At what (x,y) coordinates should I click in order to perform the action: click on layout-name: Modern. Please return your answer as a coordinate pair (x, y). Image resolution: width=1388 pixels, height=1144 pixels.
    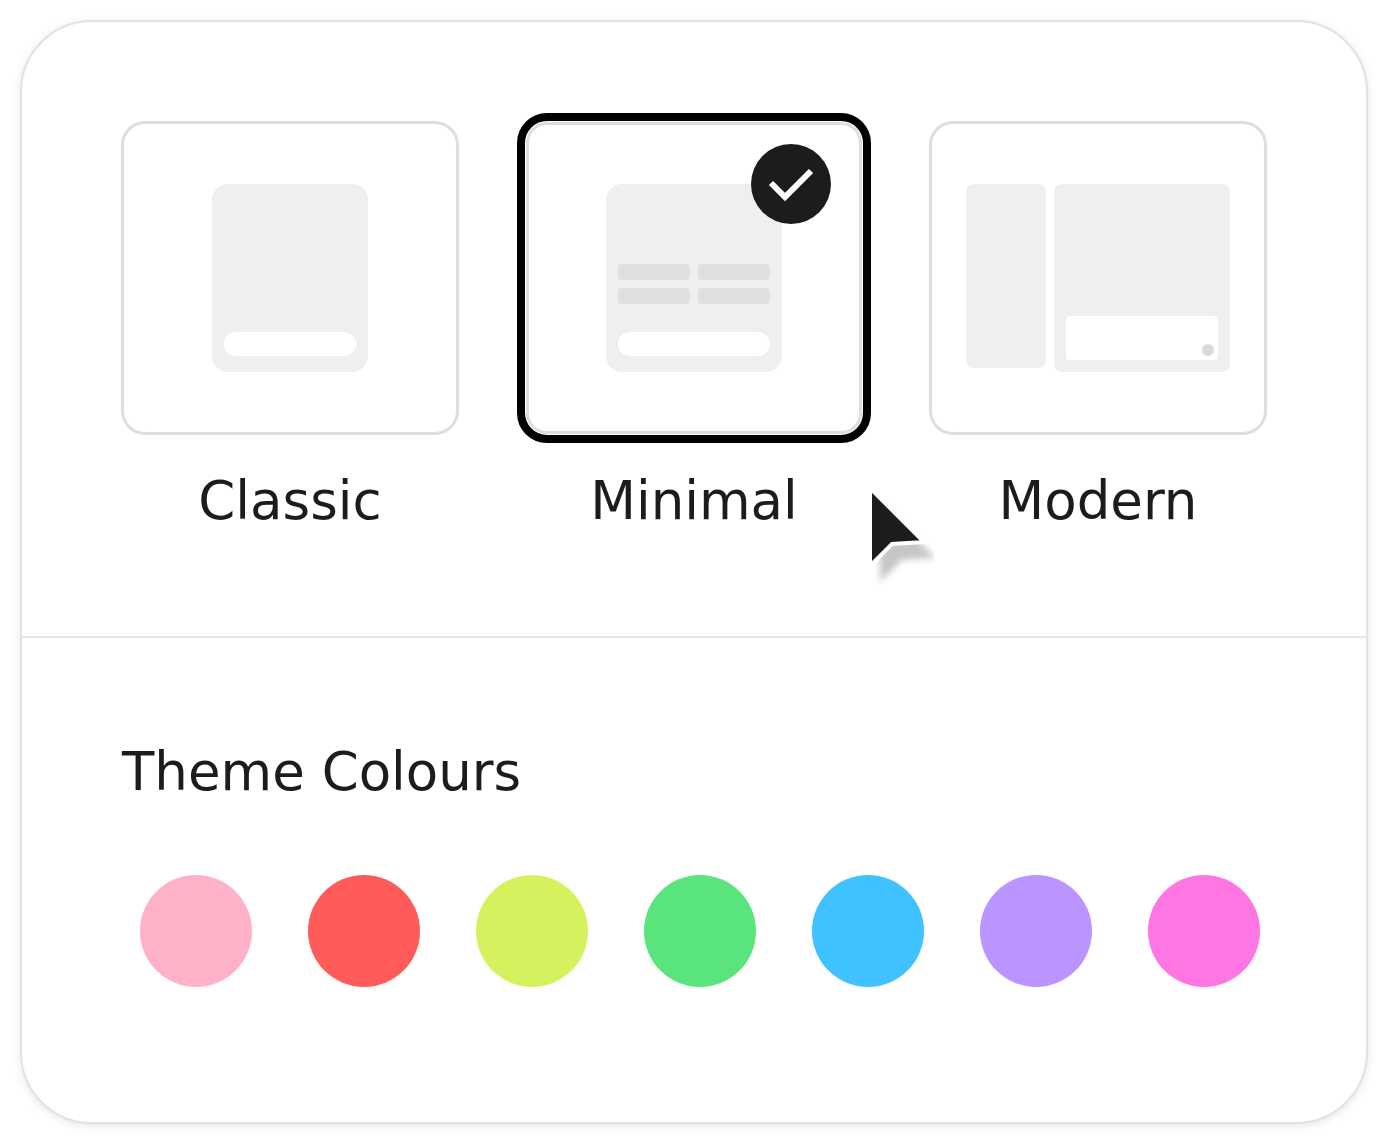
    Looking at the image, I should click on (1098, 501).